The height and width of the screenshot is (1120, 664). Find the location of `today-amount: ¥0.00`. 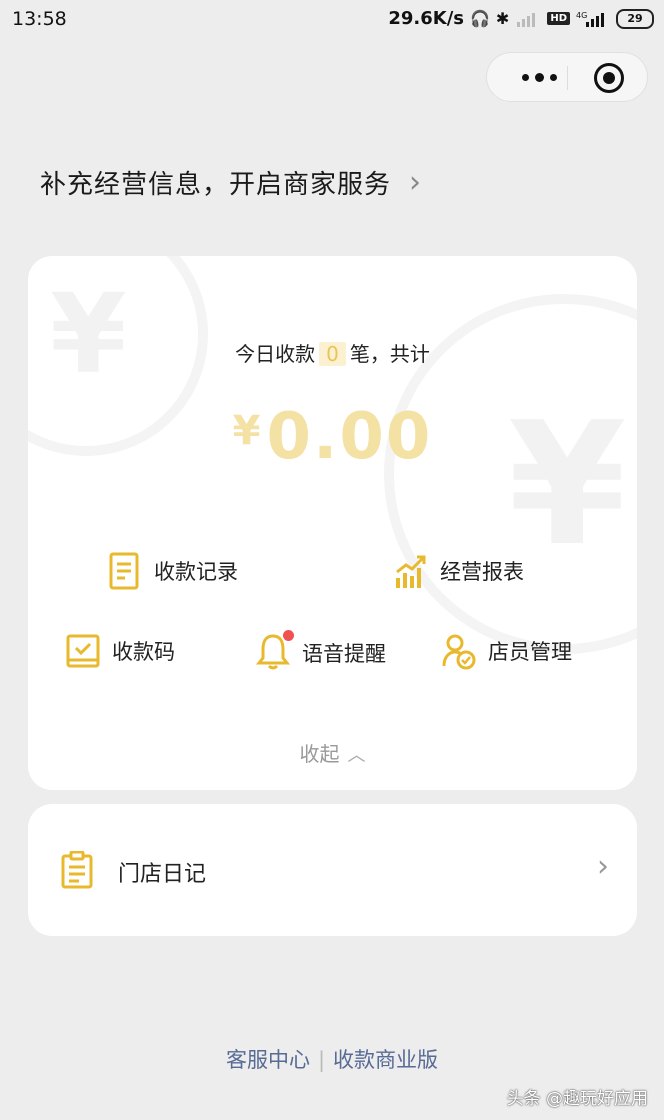

today-amount: ¥0.00 is located at coordinates (332, 437).